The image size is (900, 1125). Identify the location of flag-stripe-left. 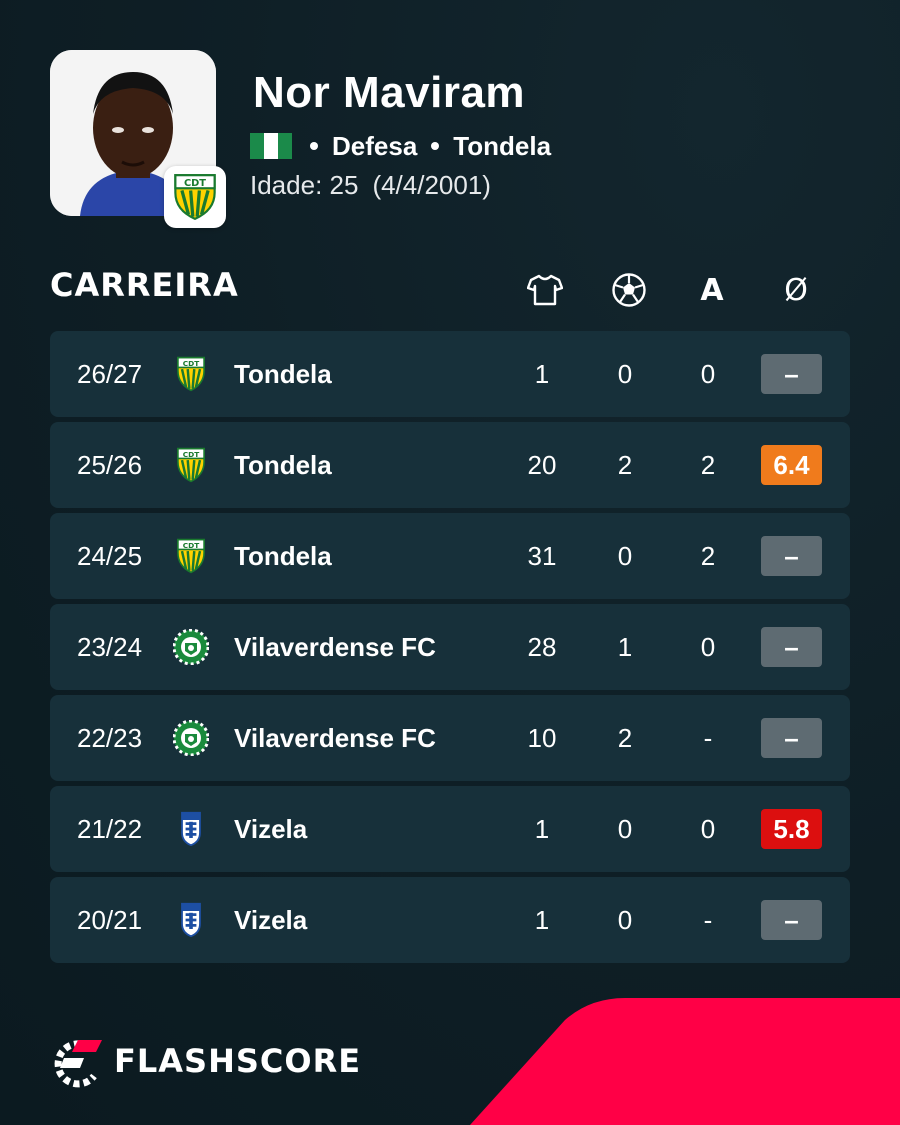
(257, 146).